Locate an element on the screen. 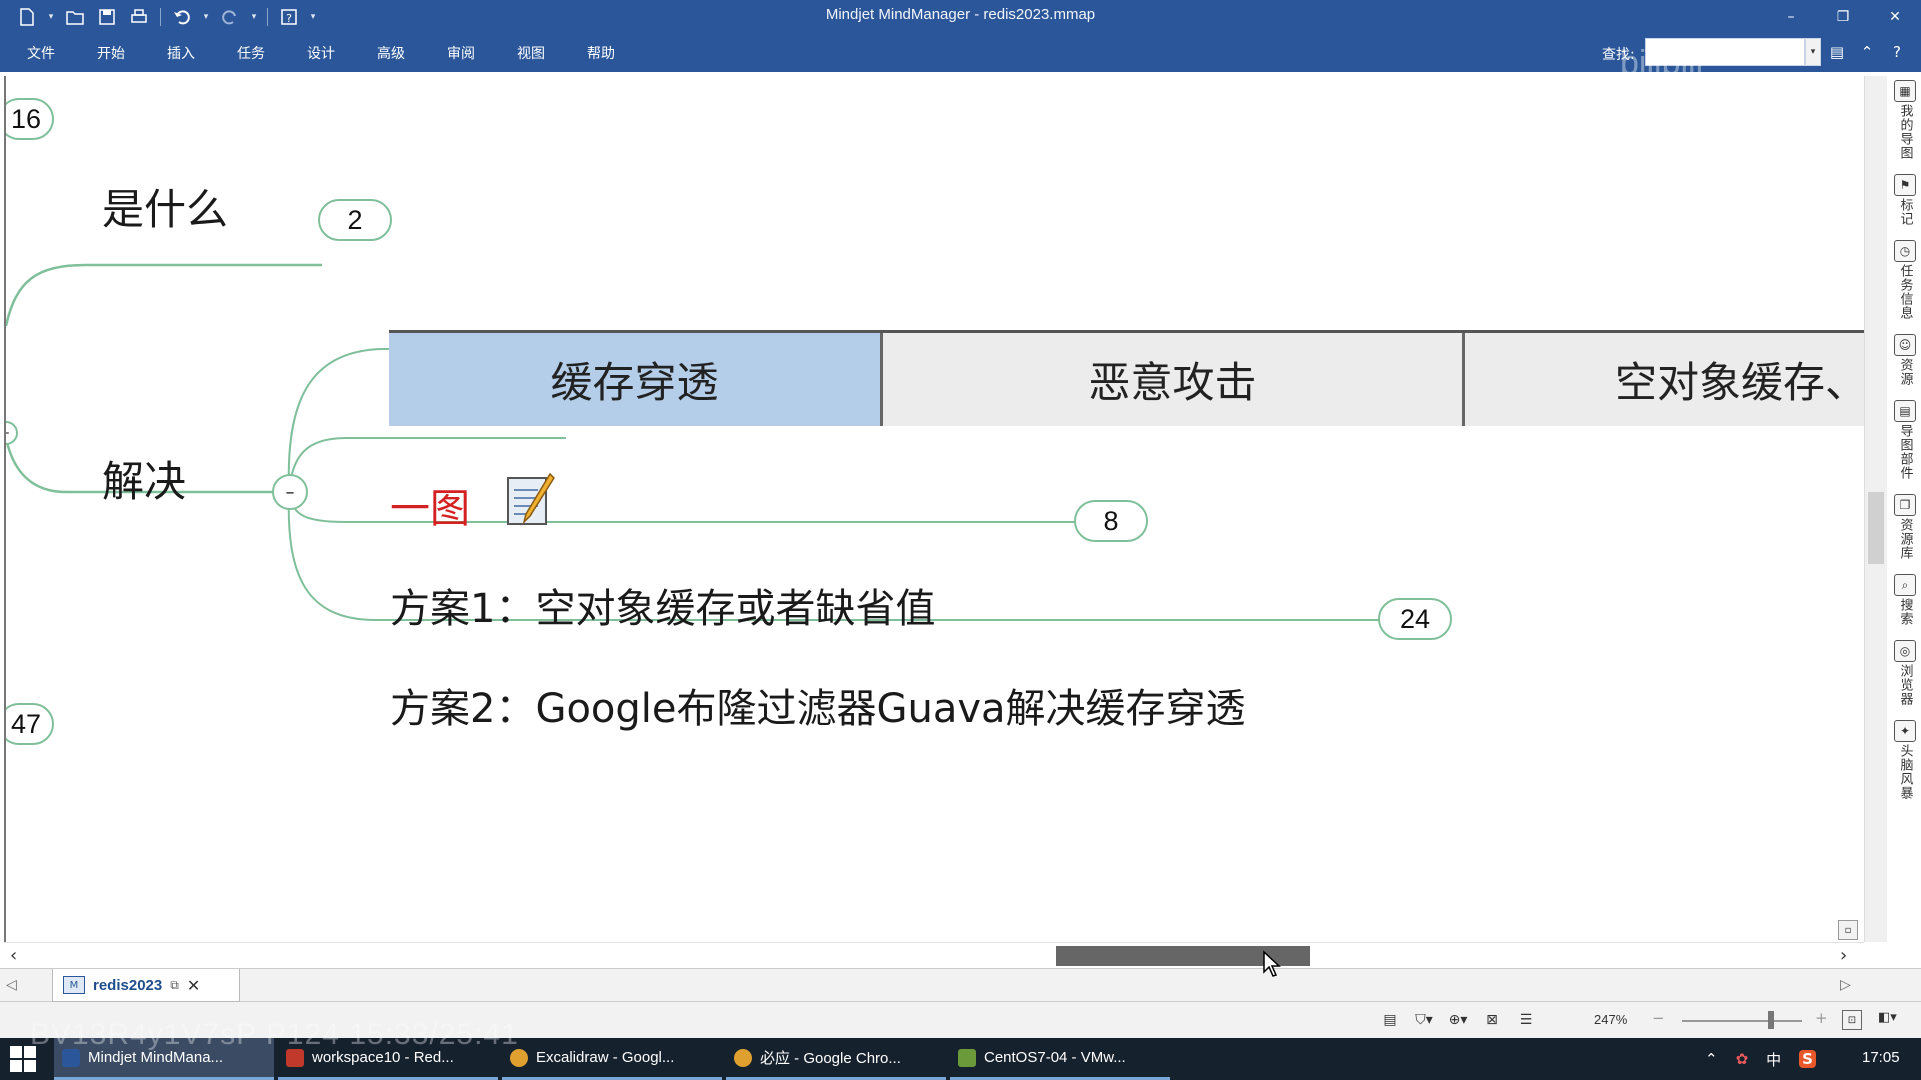 Image resolution: width=1921 pixels, height=1080 pixels. count-badge: 16 is located at coordinates (30, 119).